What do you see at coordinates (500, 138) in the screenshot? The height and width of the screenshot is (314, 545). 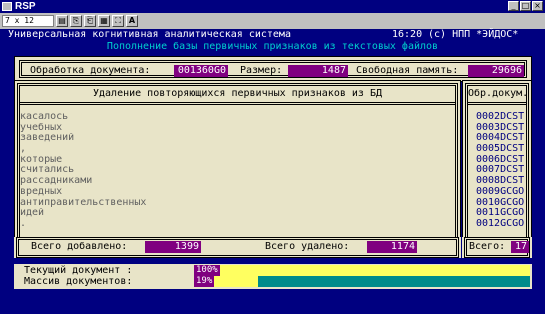 I see `list-item: 0004DCST` at bounding box center [500, 138].